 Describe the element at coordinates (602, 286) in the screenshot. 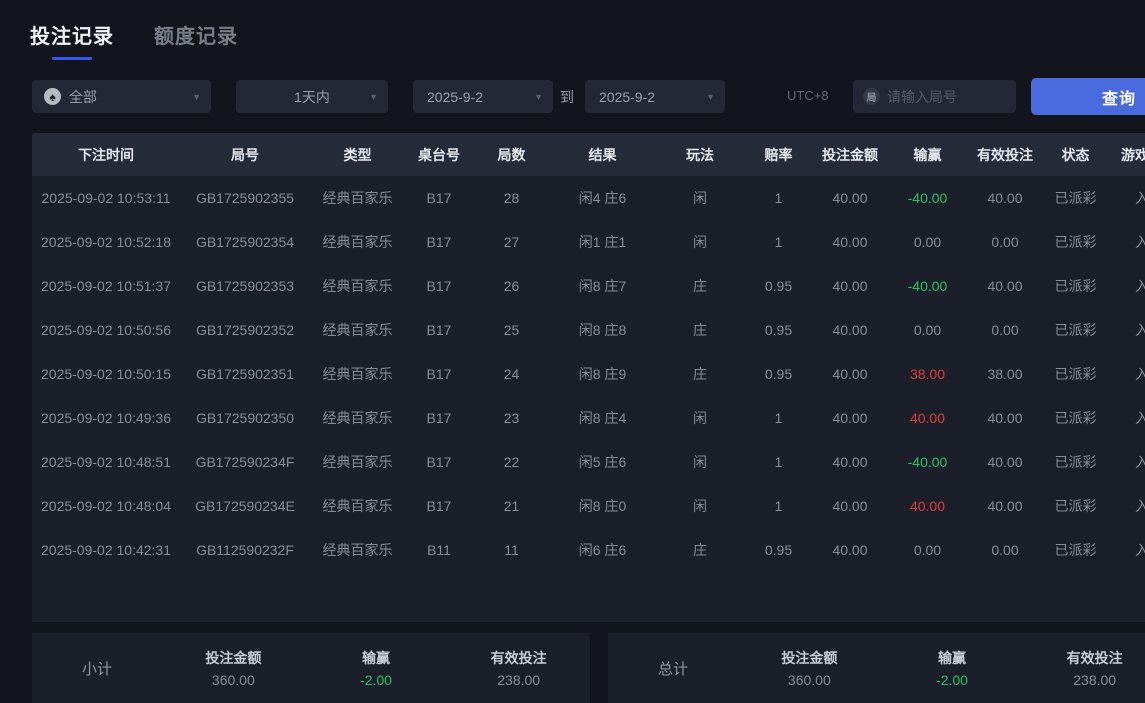

I see `cell-result: 闲8 庄7` at that location.